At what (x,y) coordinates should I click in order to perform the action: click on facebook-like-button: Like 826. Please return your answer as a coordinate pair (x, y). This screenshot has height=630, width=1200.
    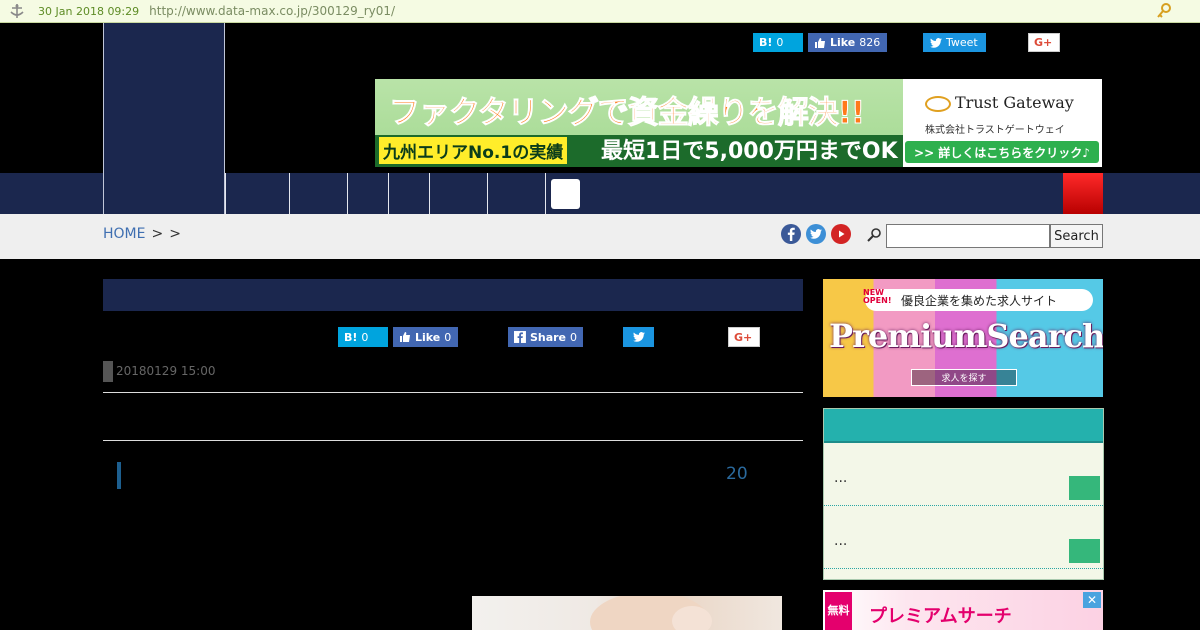
    Looking at the image, I should click on (847, 42).